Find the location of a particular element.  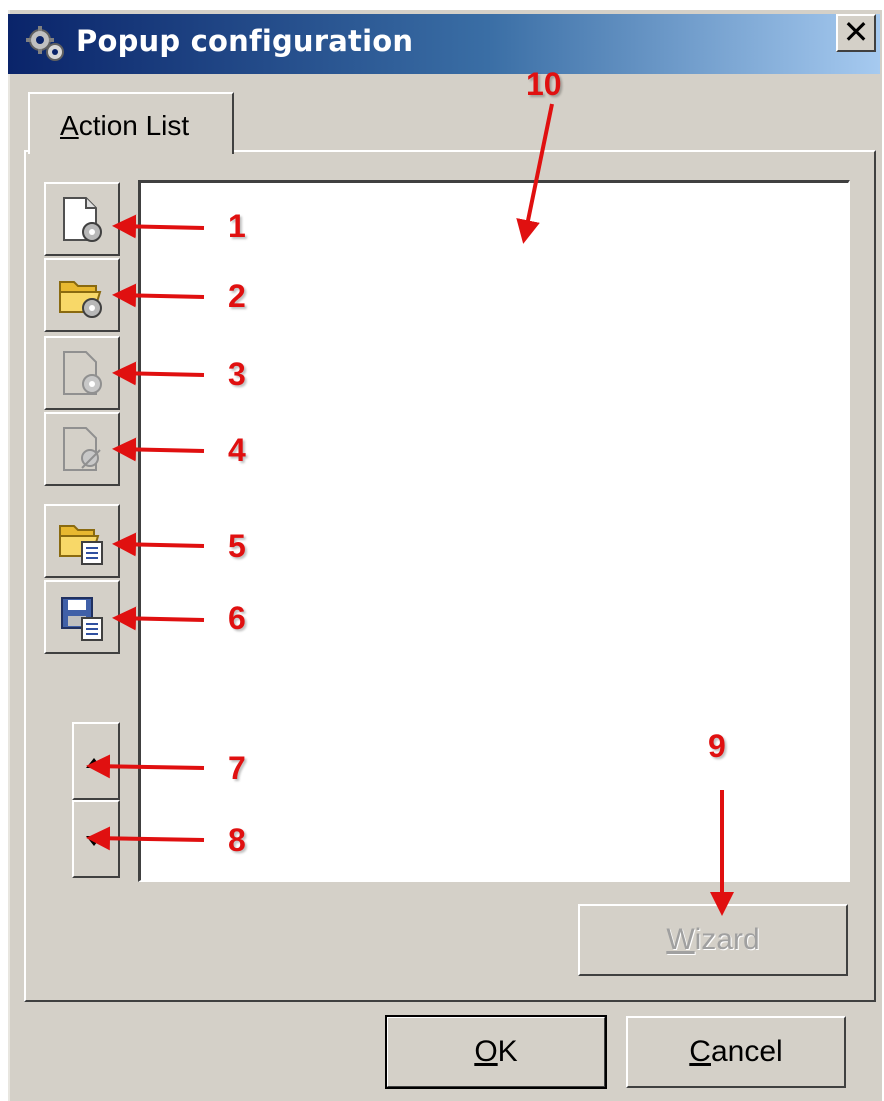

move-down-button is located at coordinates (96, 839).